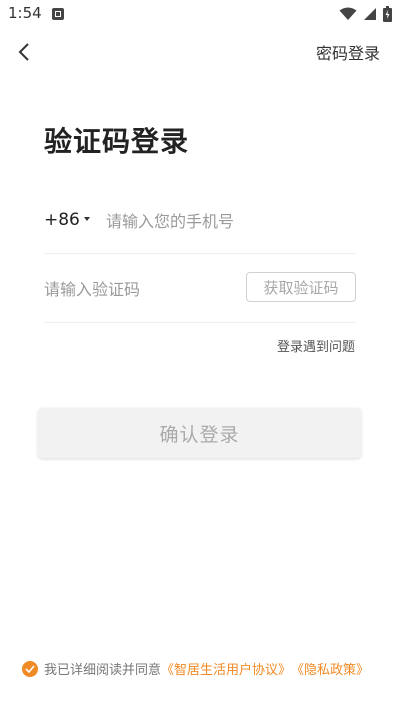 The width and height of the screenshot is (400, 712). Describe the element at coordinates (200, 14) in the screenshot. I see `status-bar: 1:54` at that location.